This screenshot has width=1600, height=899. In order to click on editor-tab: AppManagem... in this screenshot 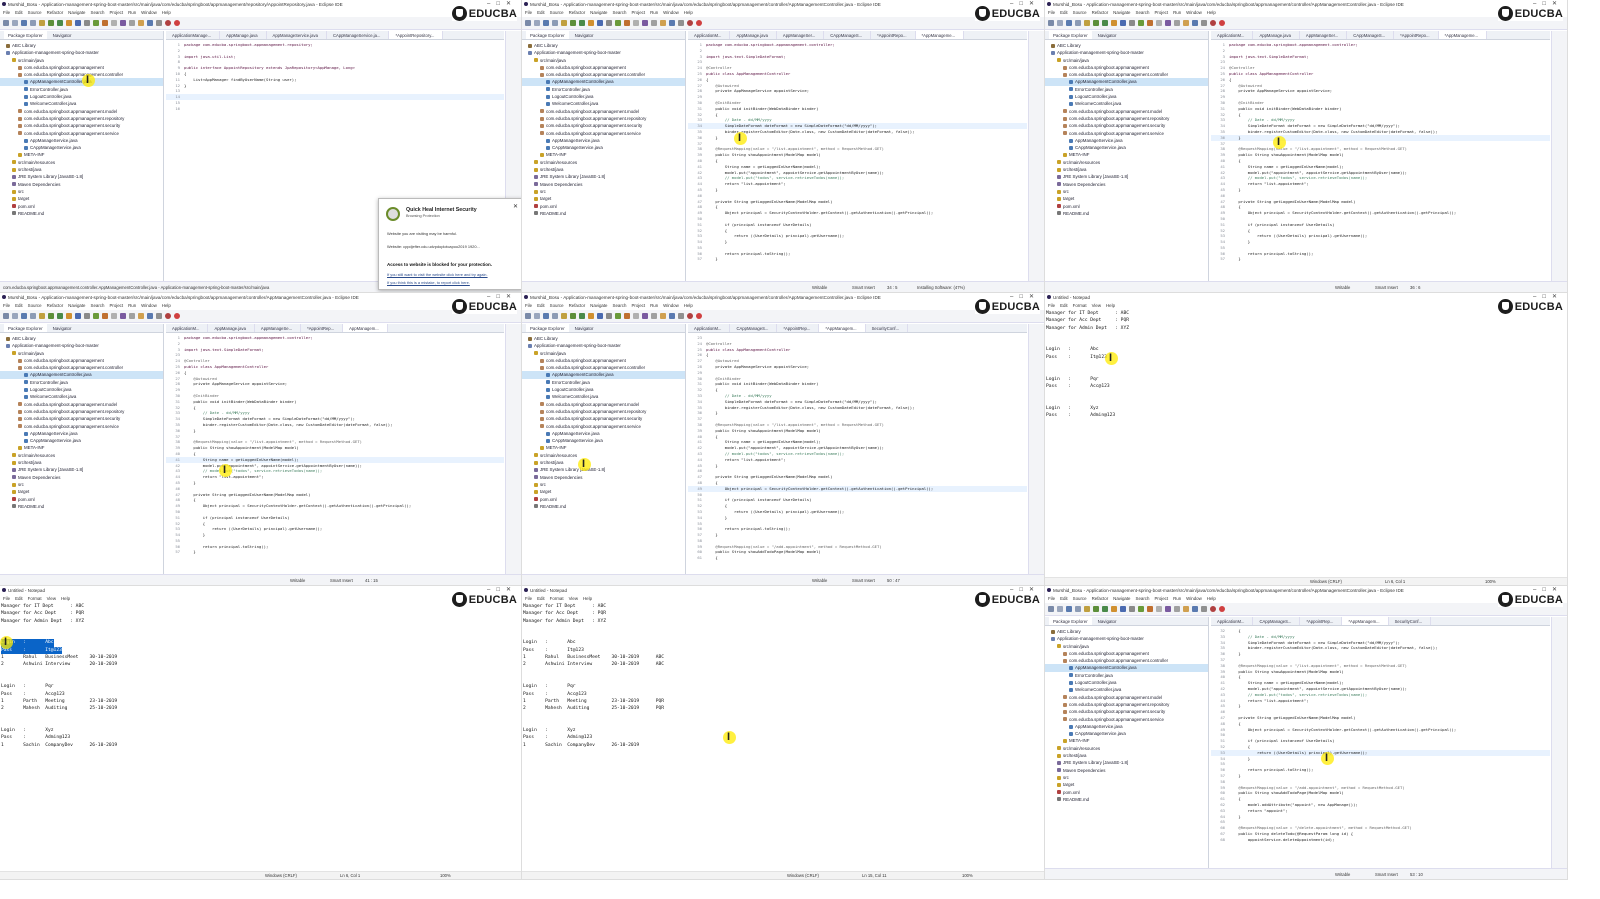, I will do `click(365, 328)`.